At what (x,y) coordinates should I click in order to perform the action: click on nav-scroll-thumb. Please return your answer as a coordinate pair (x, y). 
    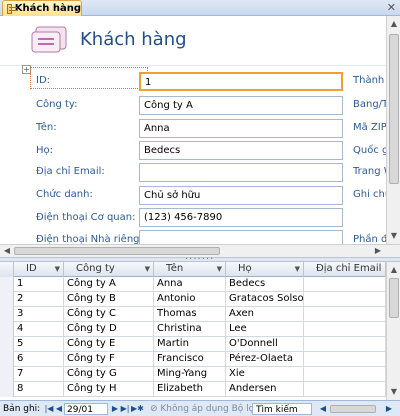
    Looking at the image, I should click on (353, 409).